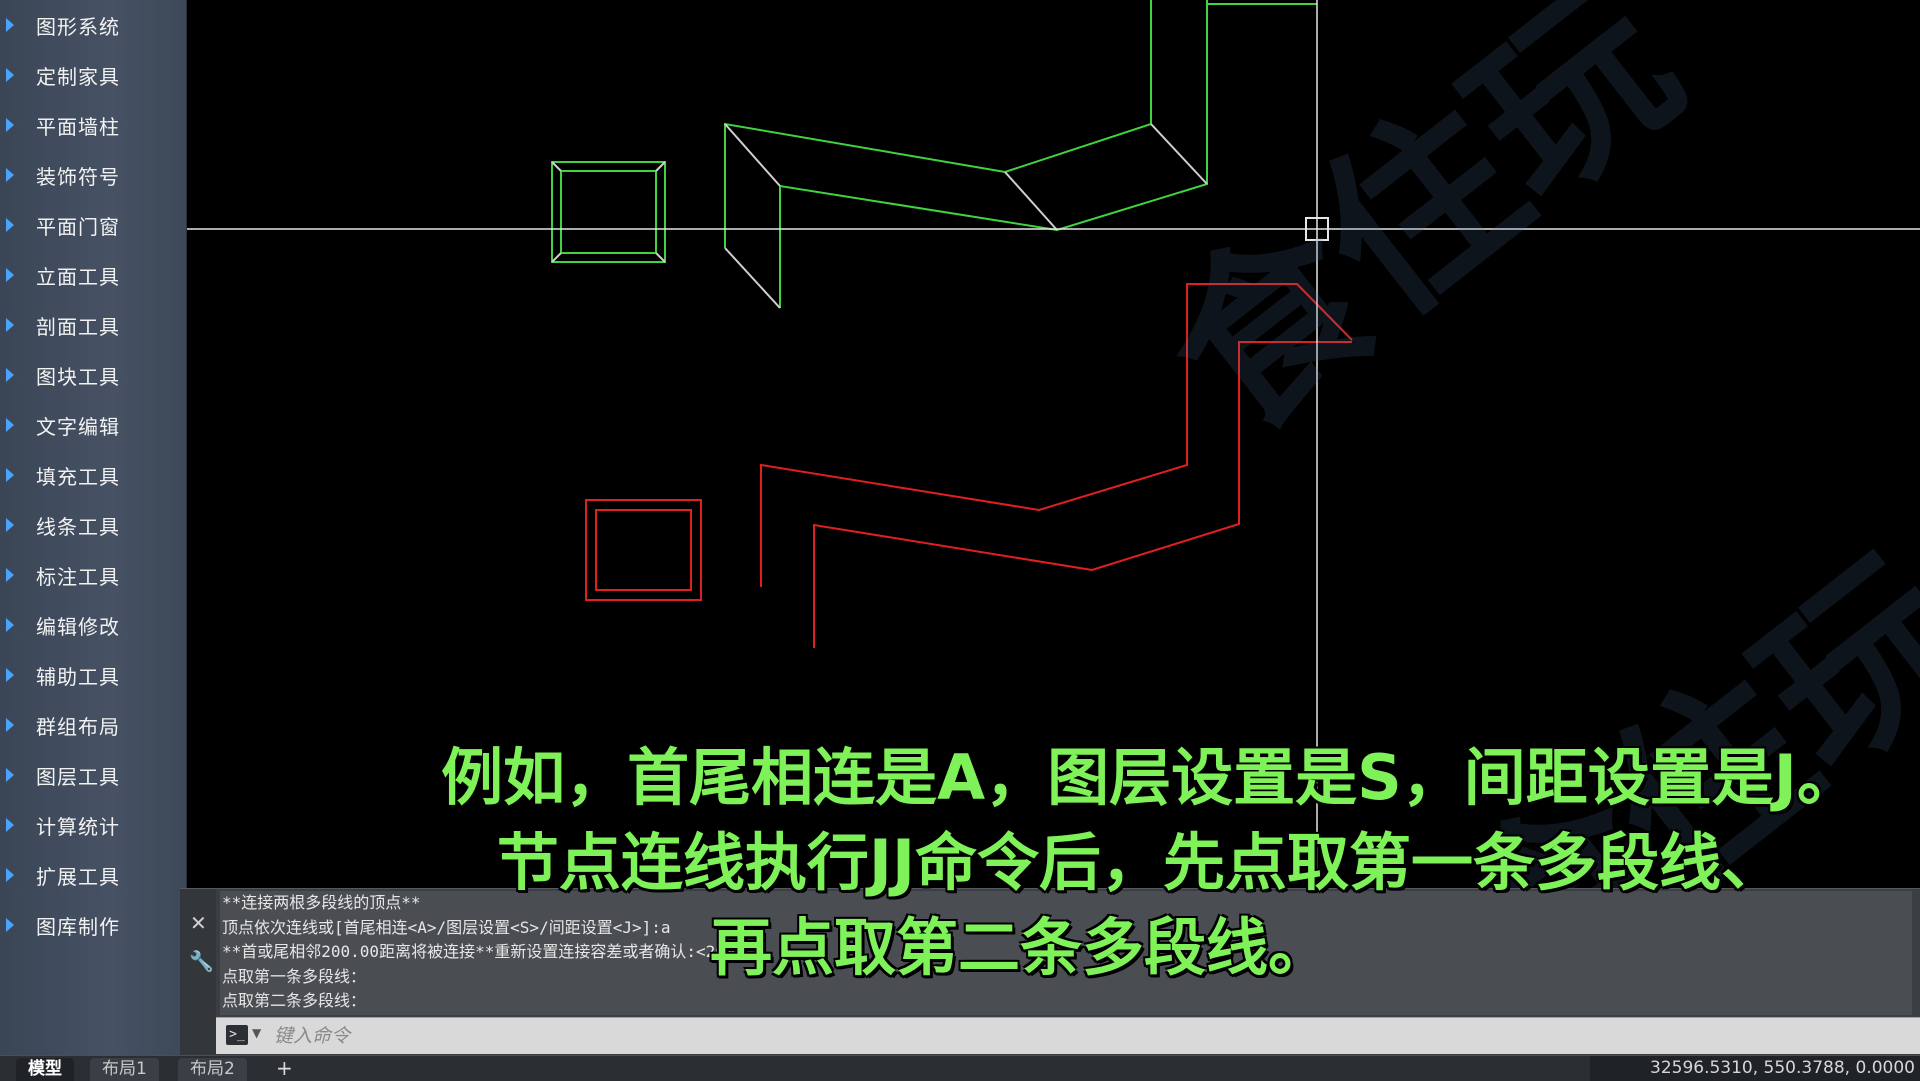  I want to click on sidebar-item: 计算统计, so click(93, 825).